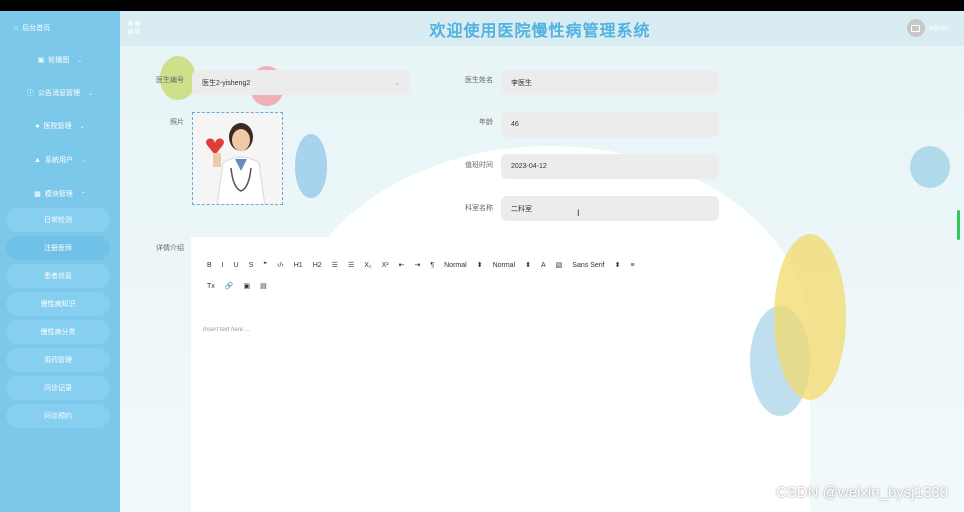  What do you see at coordinates (482, 5) in the screenshot?
I see `top-bar` at bounding box center [482, 5].